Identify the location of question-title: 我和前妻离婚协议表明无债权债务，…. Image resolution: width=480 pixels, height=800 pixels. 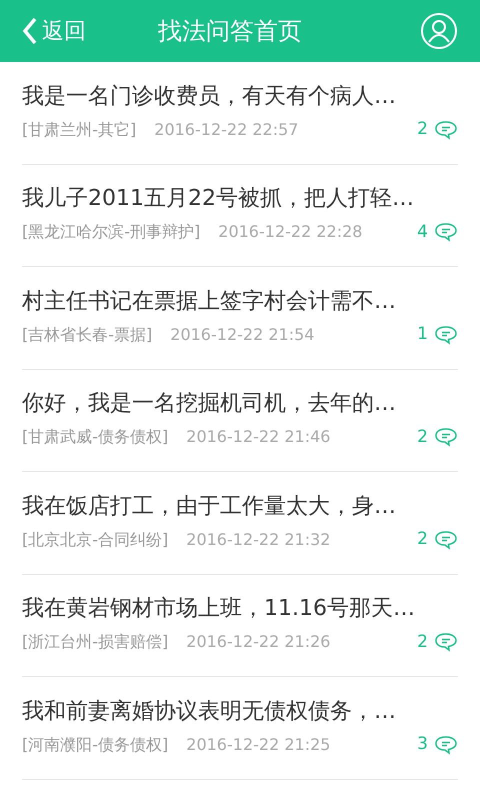
(209, 711).